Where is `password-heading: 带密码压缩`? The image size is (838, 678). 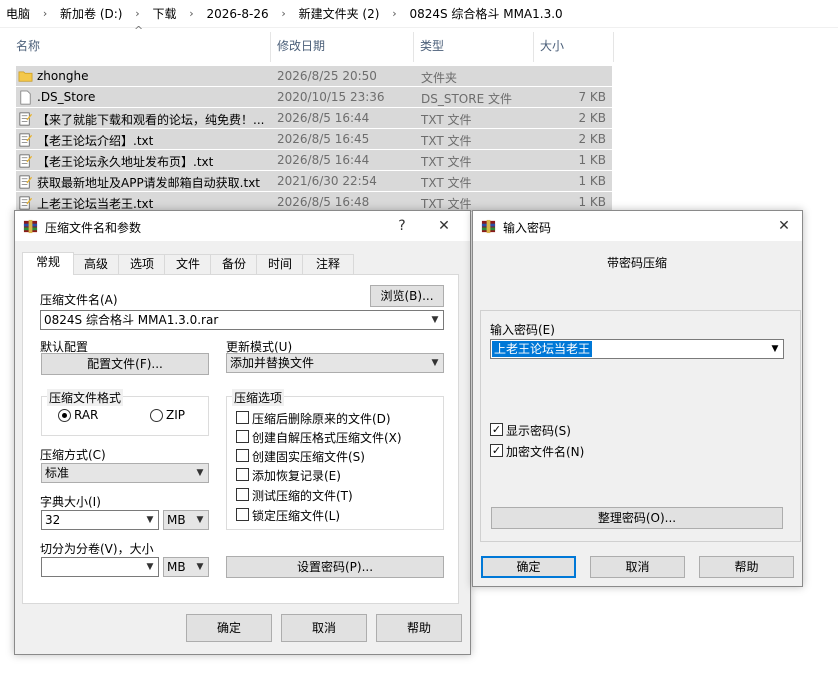
password-heading: 带密码压缩 is located at coordinates (637, 263).